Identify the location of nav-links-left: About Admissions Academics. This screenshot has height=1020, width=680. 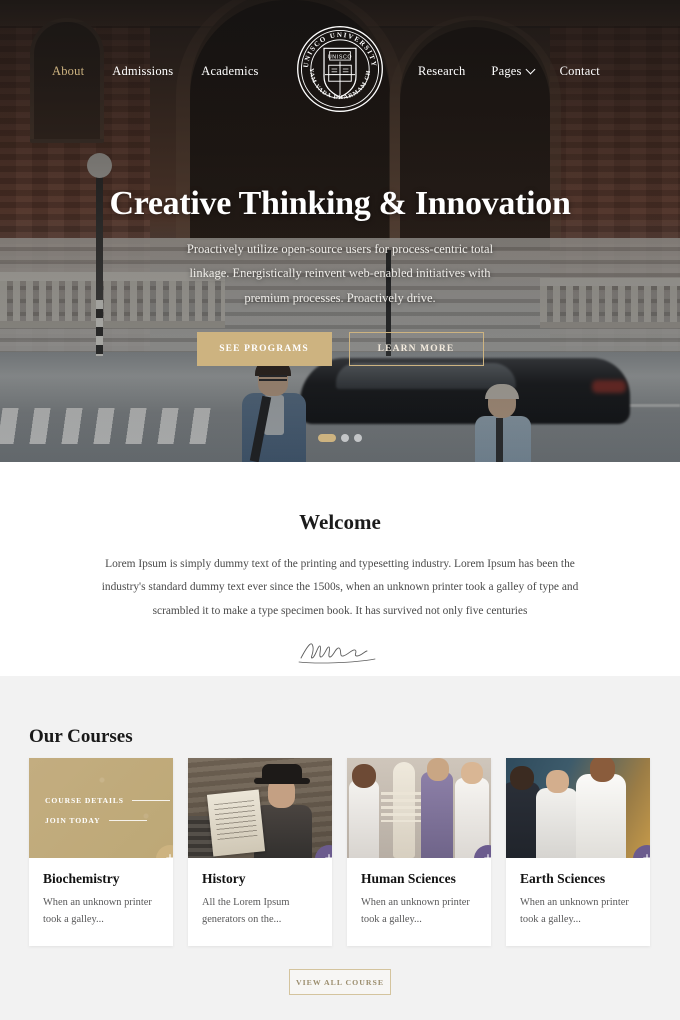
(155, 71).